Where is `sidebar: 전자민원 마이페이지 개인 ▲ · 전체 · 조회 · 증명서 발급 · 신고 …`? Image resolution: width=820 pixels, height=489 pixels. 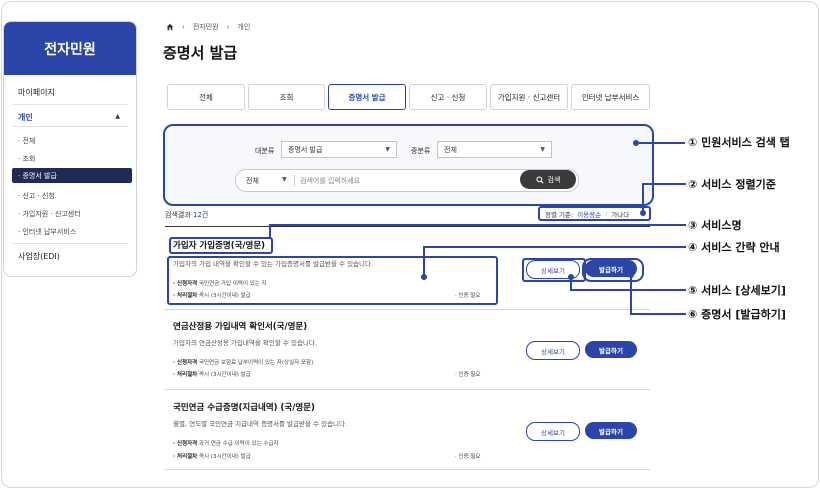
sidebar: 전자민원 마이페이지 개인 ▲ · 전체 · 조회 · 증명서 발급 · 신고 … is located at coordinates (70, 149).